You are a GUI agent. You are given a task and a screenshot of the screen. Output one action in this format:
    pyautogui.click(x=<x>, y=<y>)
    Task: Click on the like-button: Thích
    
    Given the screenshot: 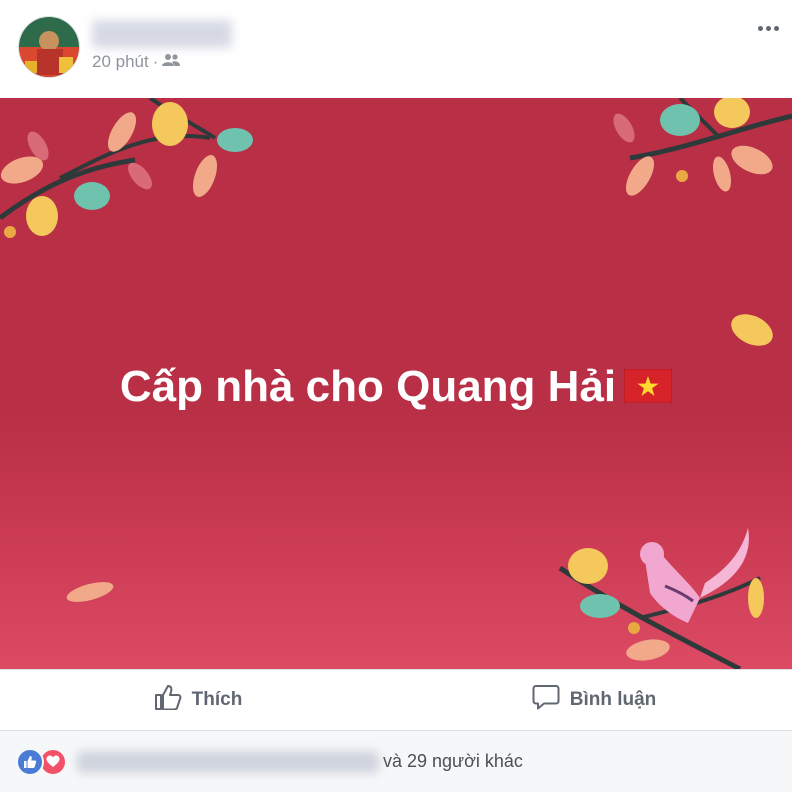 What is the action you would take?
    pyautogui.click(x=198, y=700)
    